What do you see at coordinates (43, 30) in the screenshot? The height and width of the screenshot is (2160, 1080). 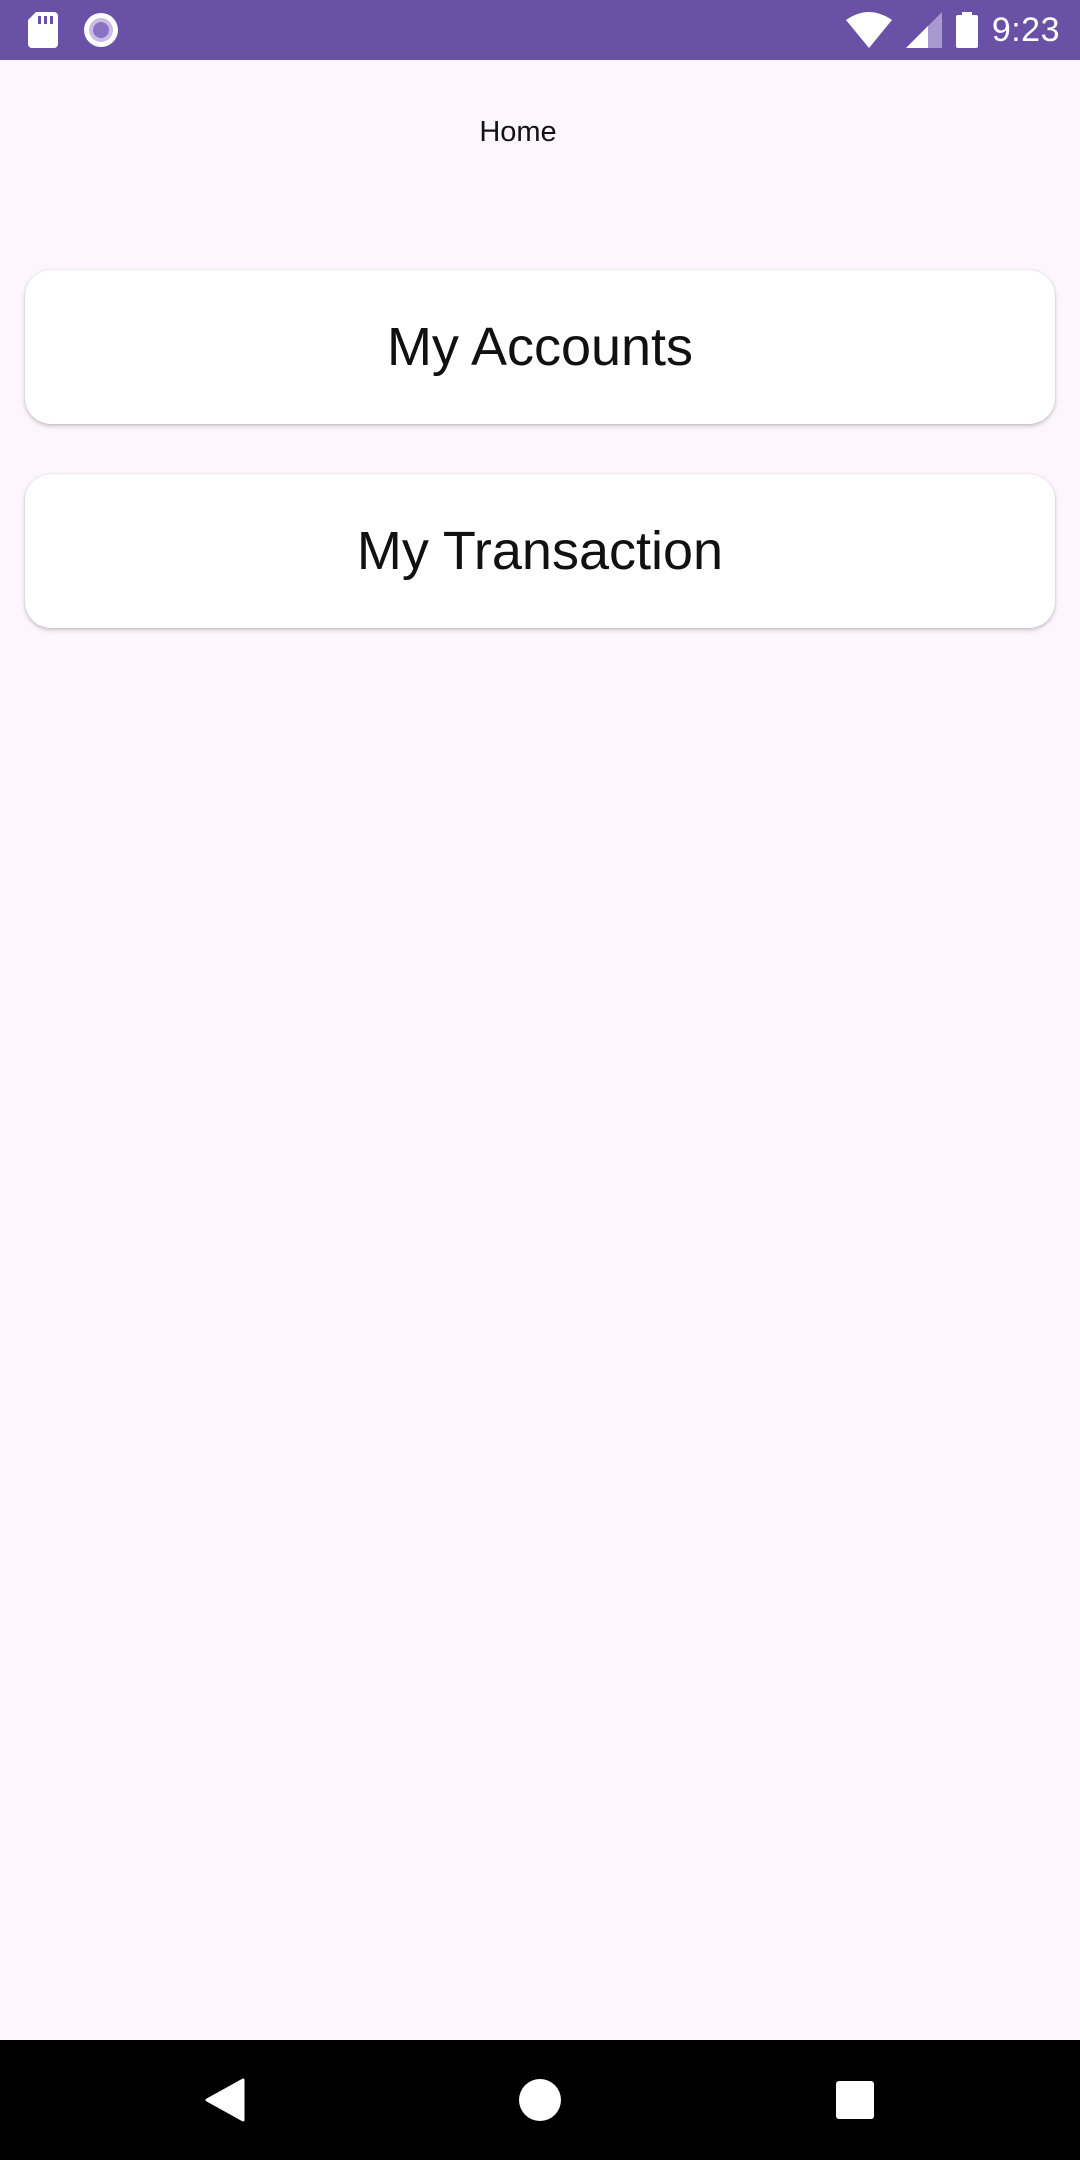 I see `sd-card-icon` at bounding box center [43, 30].